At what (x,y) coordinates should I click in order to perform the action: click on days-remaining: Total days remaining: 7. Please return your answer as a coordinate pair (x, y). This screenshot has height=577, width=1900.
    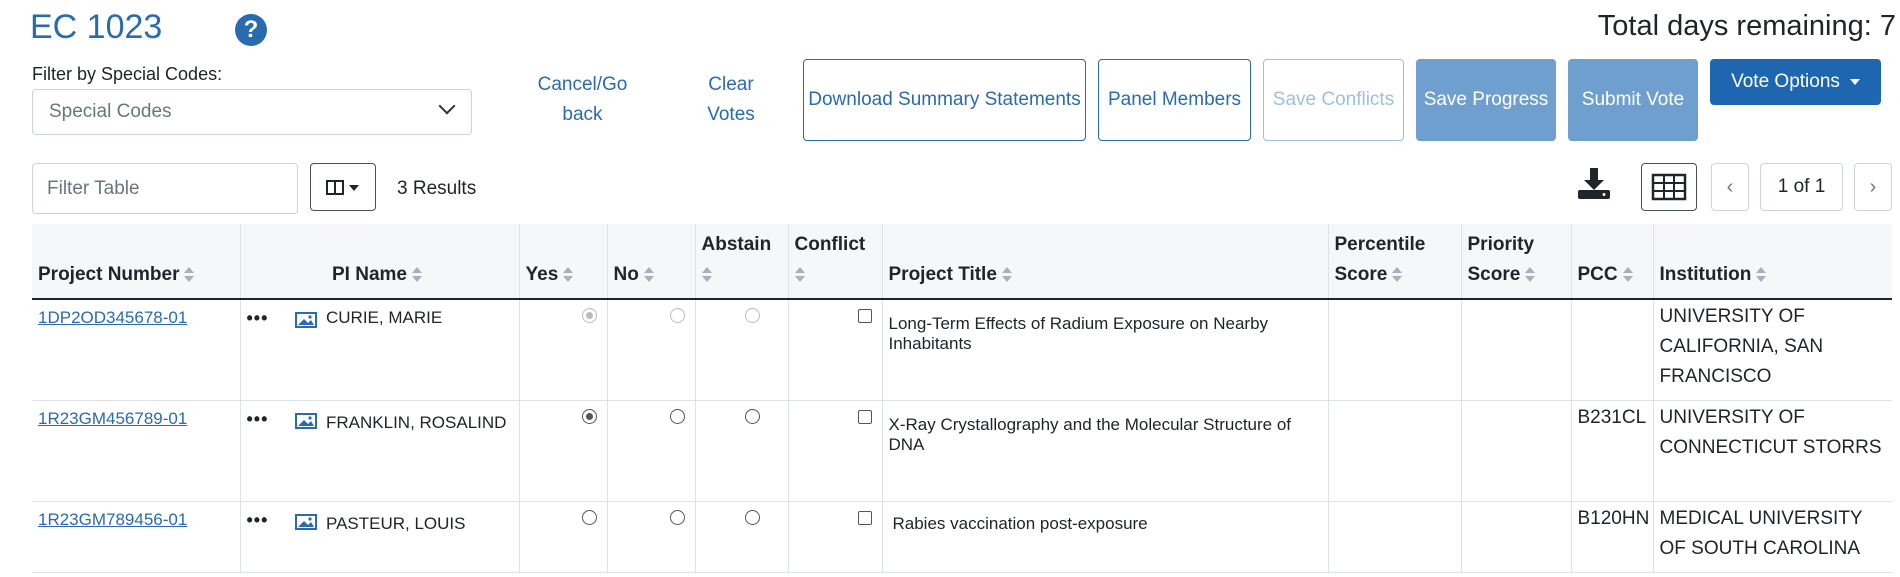
    Looking at the image, I should click on (1746, 26).